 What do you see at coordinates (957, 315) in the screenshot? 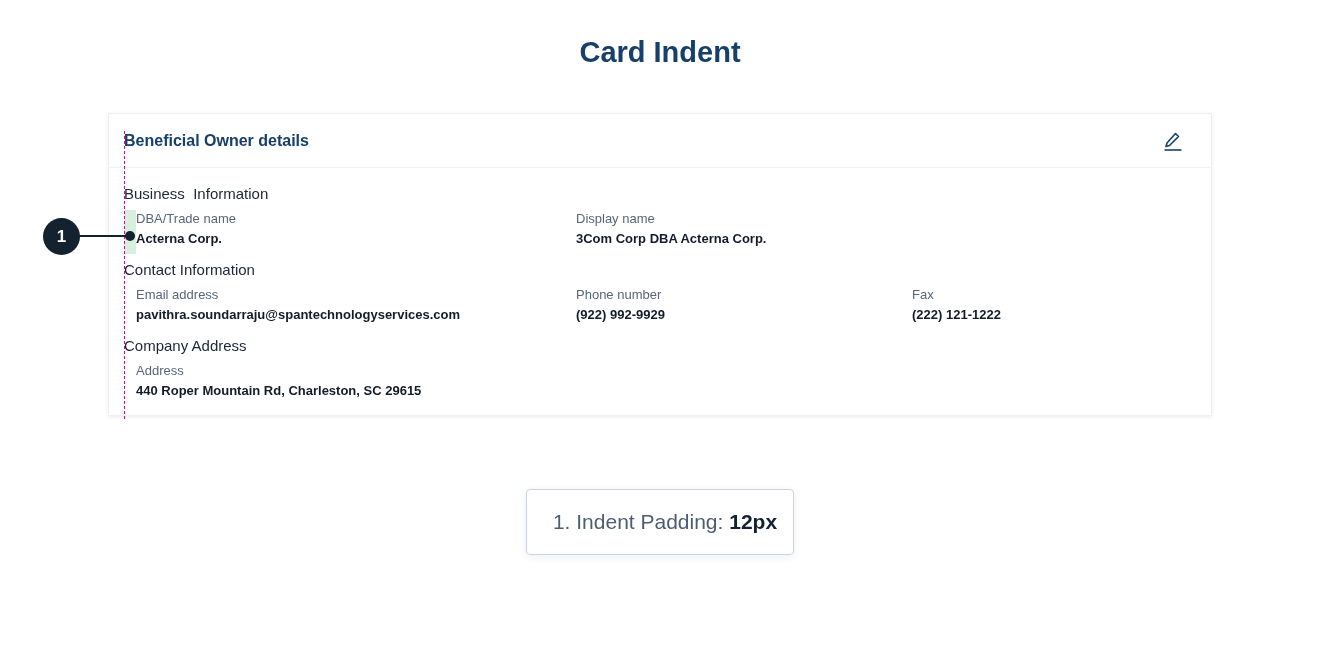
I see `field-value: (222) 121-1222` at bounding box center [957, 315].